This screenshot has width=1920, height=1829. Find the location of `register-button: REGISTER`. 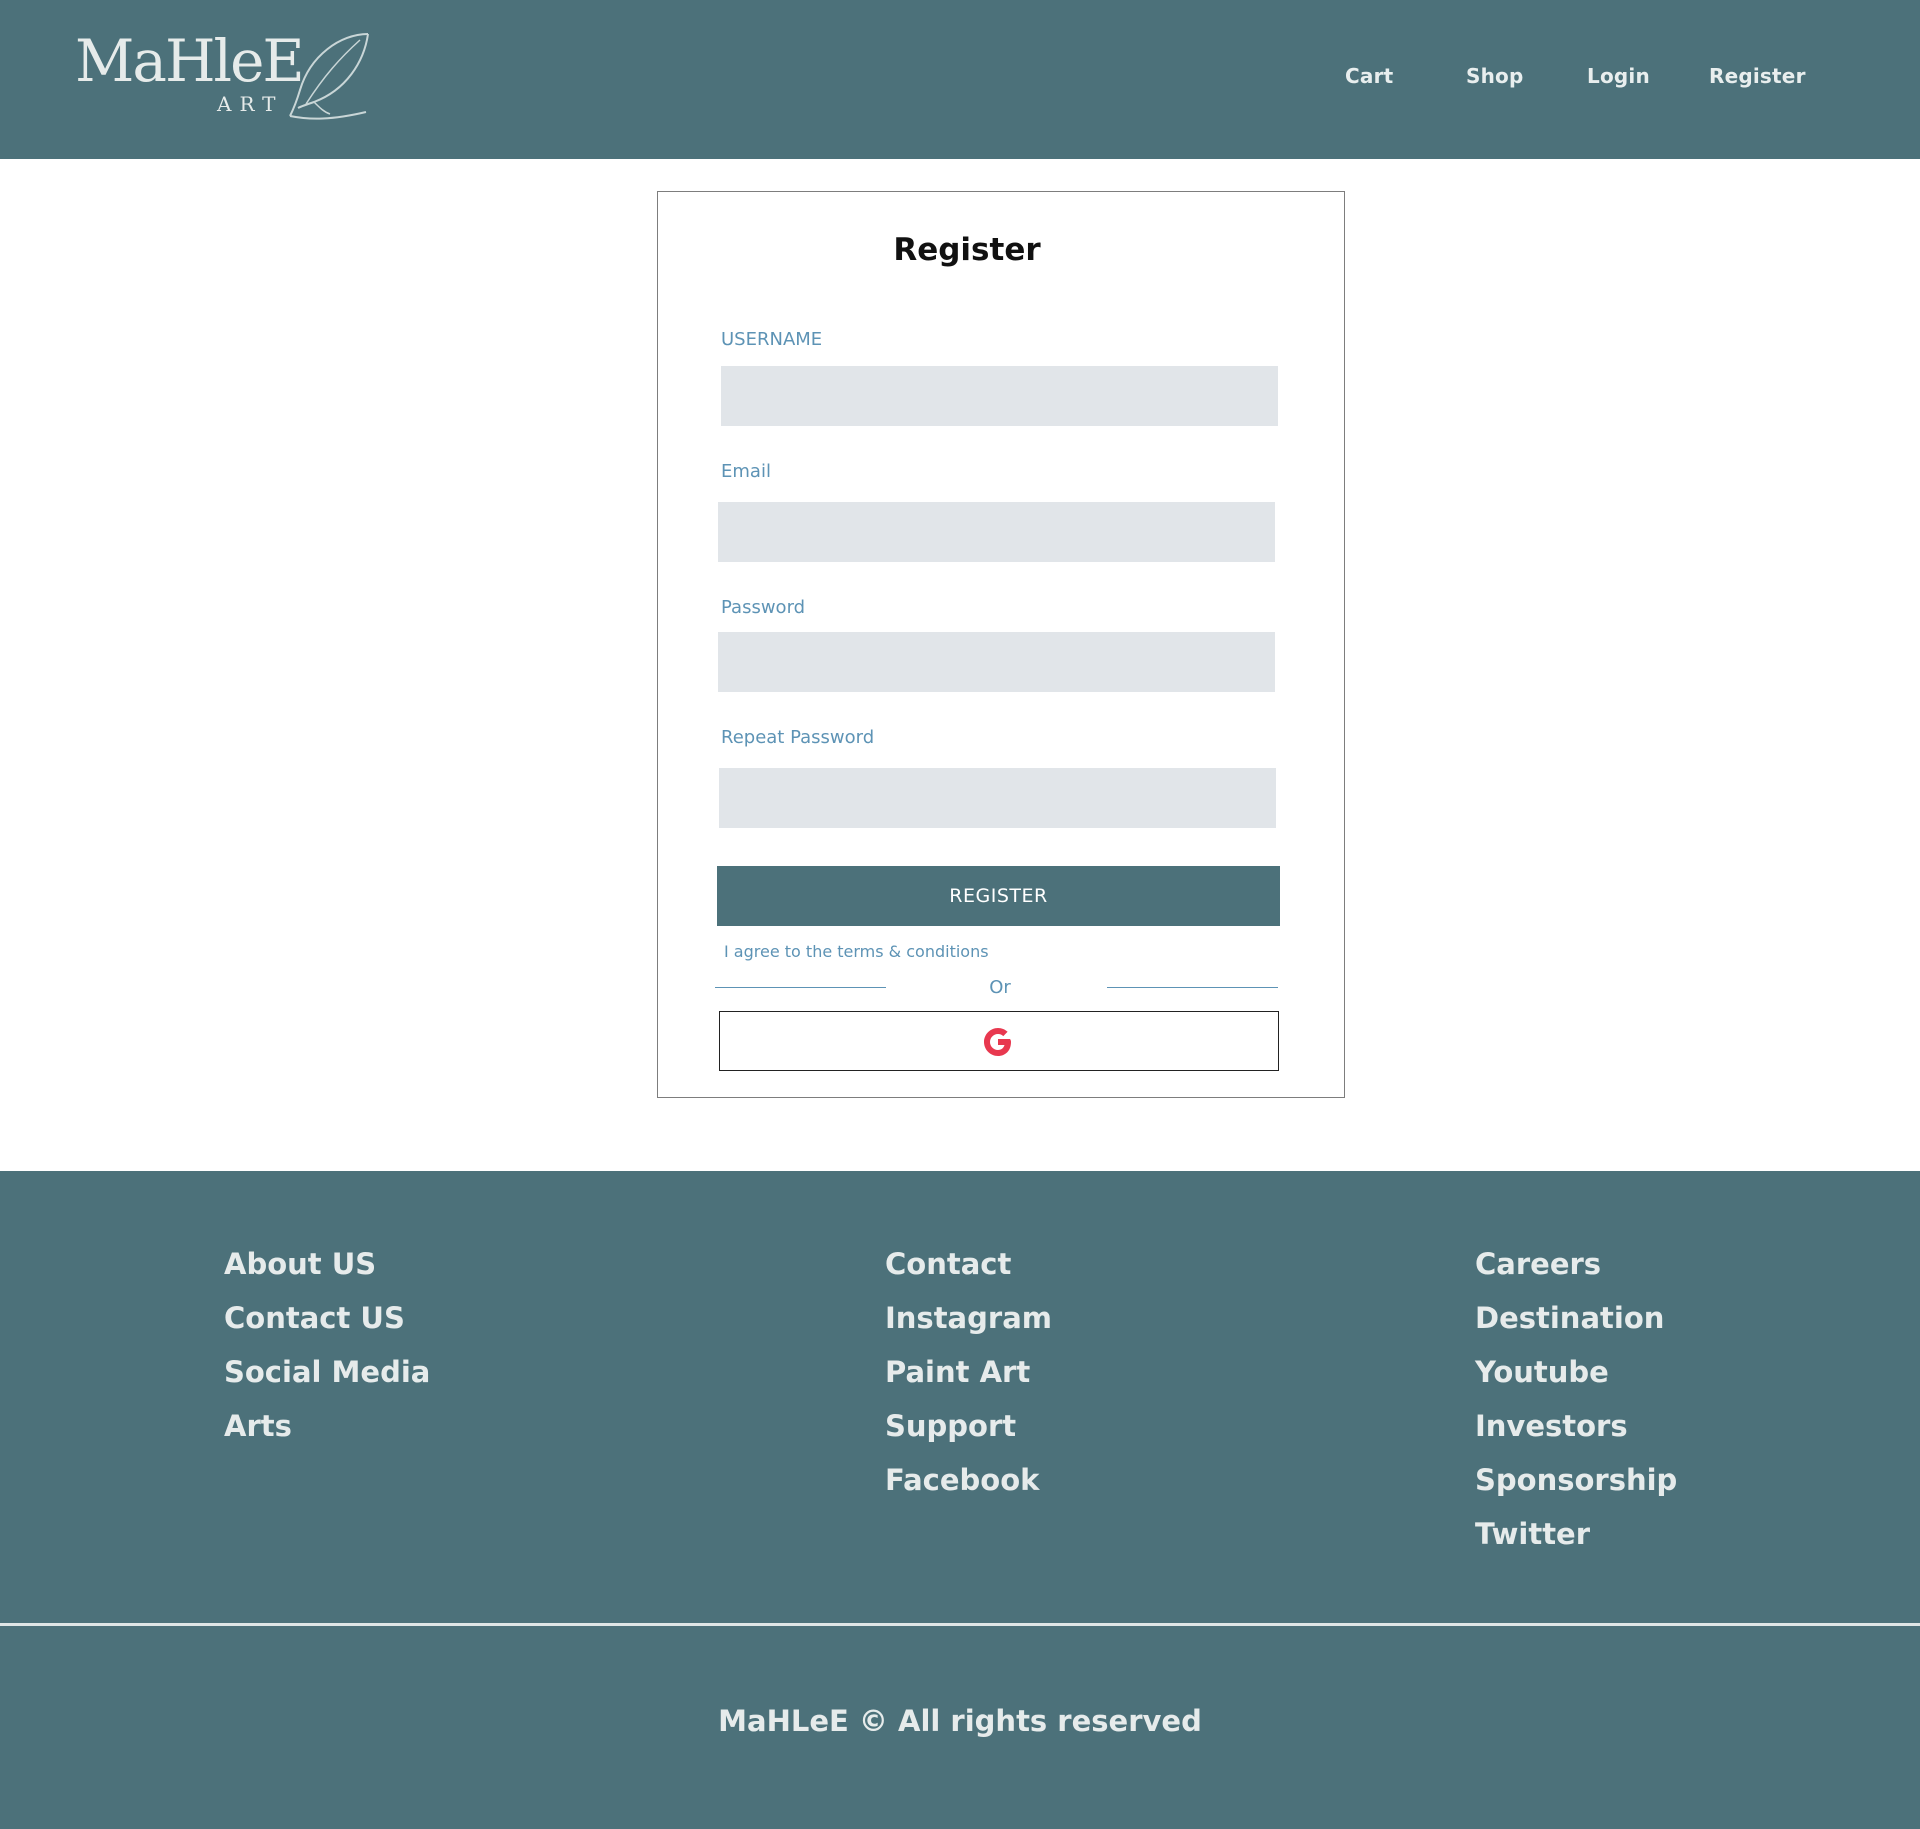

register-button: REGISTER is located at coordinates (998, 896).